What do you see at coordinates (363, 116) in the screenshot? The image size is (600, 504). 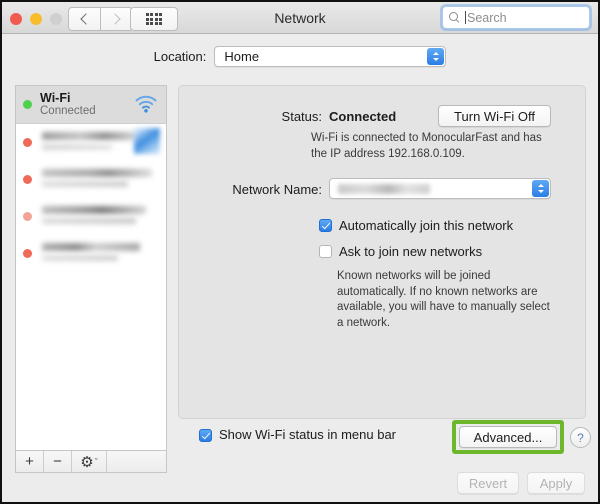 I see `status-value: Connected` at bounding box center [363, 116].